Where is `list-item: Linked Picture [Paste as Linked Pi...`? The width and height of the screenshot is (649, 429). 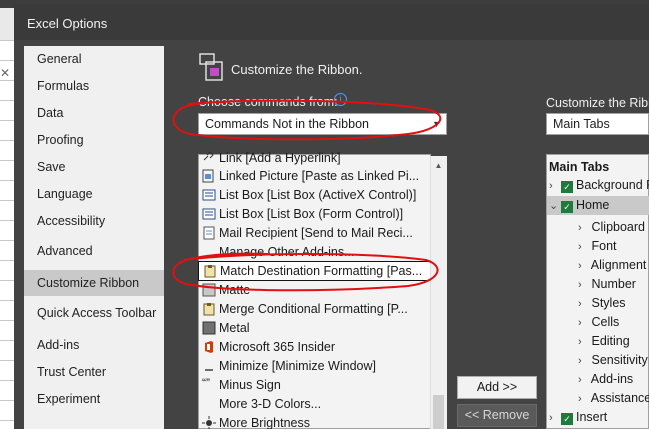 list-item: Linked Picture [Paste as Linked Pi... is located at coordinates (314, 176).